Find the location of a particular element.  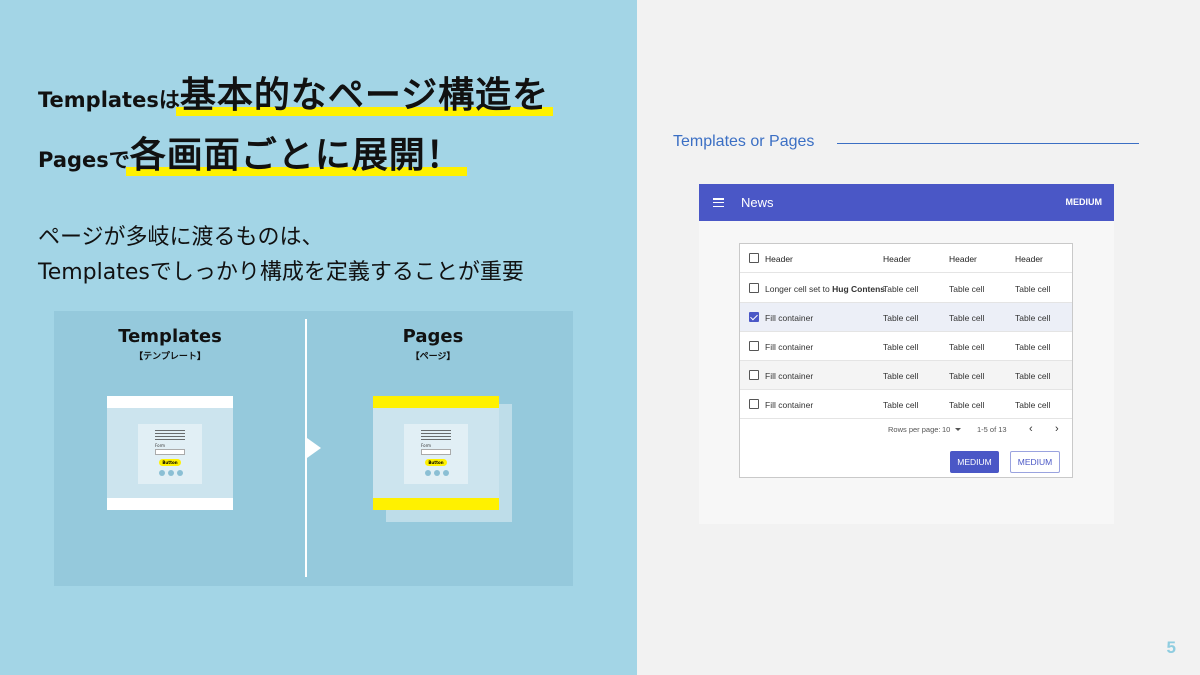

headline-line-1: Templatesは基本的なページ構造を is located at coordinates (296, 92).